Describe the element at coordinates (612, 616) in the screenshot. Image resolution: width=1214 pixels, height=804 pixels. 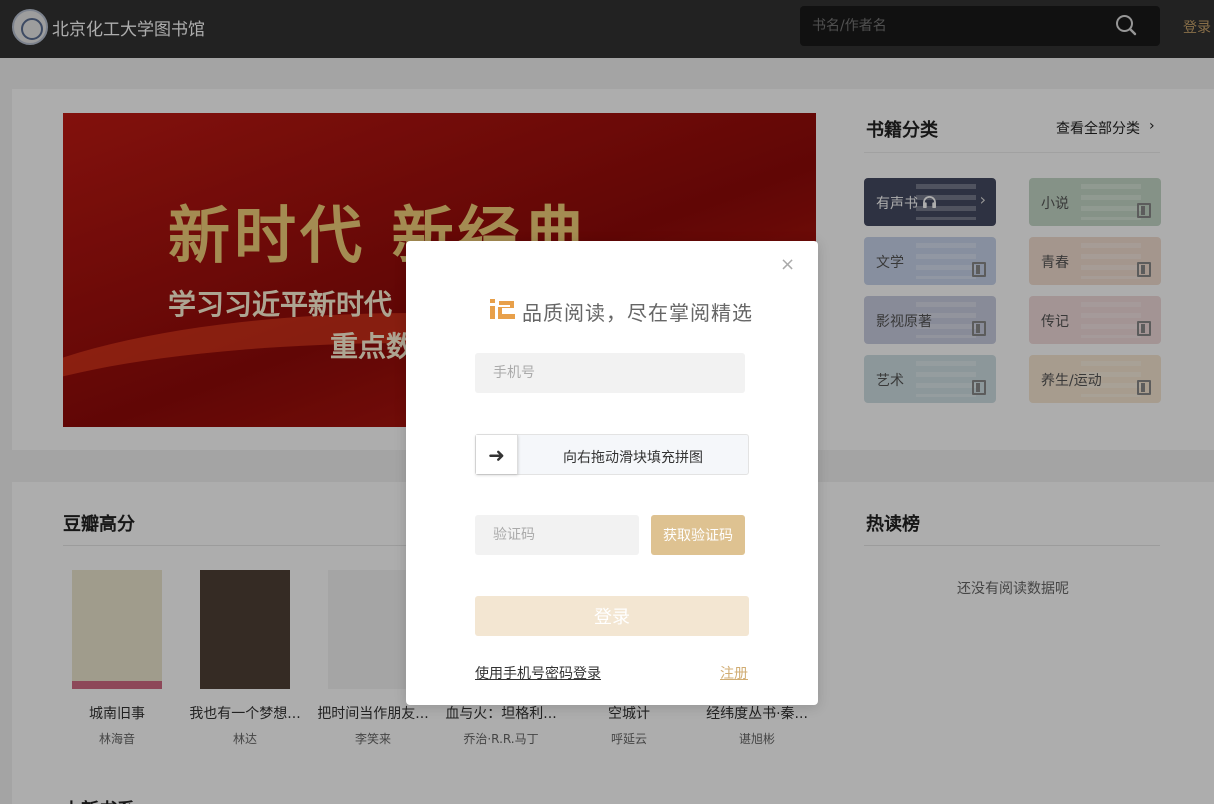
I see `login-button: 登录` at that location.